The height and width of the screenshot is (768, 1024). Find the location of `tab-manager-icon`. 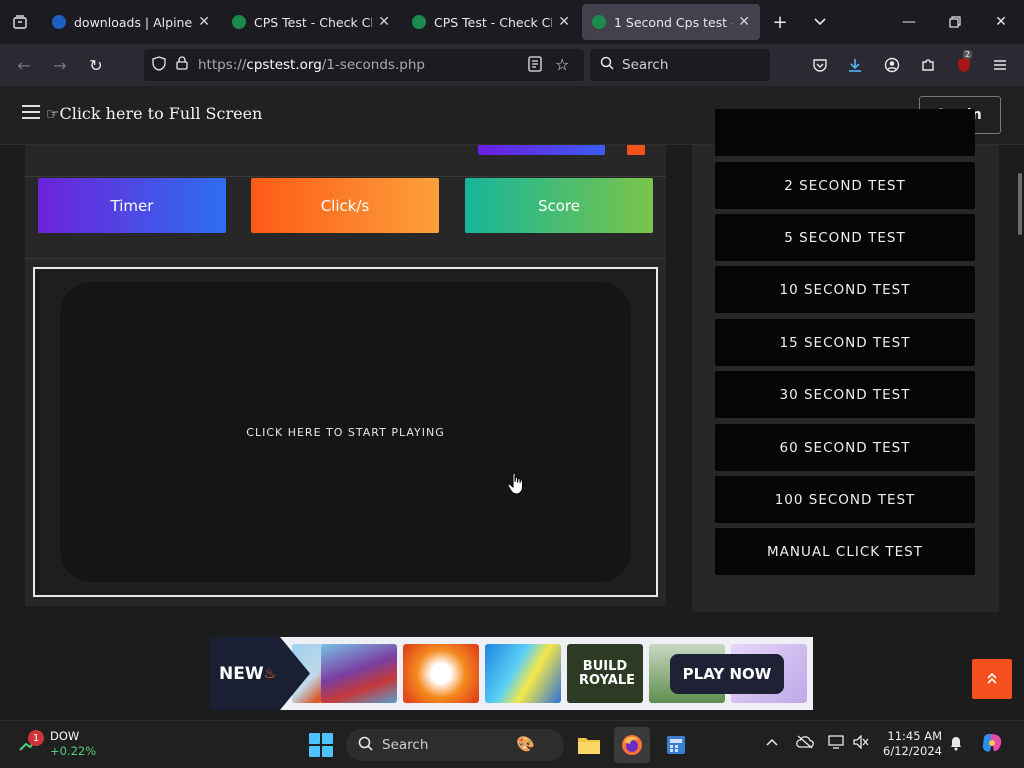

tab-manager-icon is located at coordinates (20, 22).